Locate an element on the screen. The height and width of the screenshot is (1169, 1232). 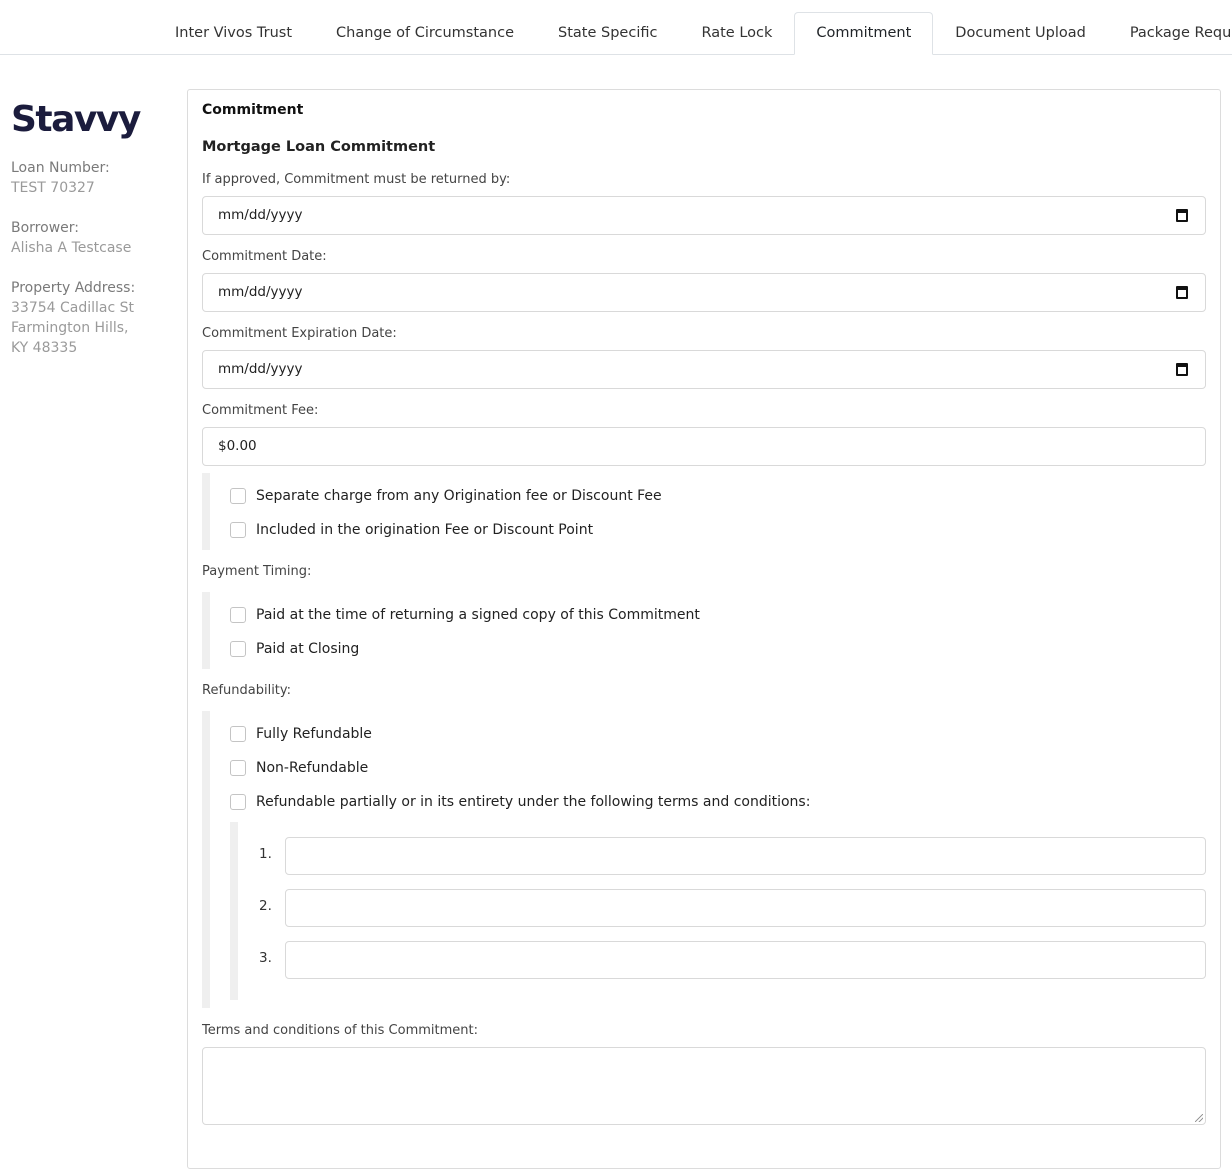
refundability-label: Refundability: is located at coordinates (247, 690).